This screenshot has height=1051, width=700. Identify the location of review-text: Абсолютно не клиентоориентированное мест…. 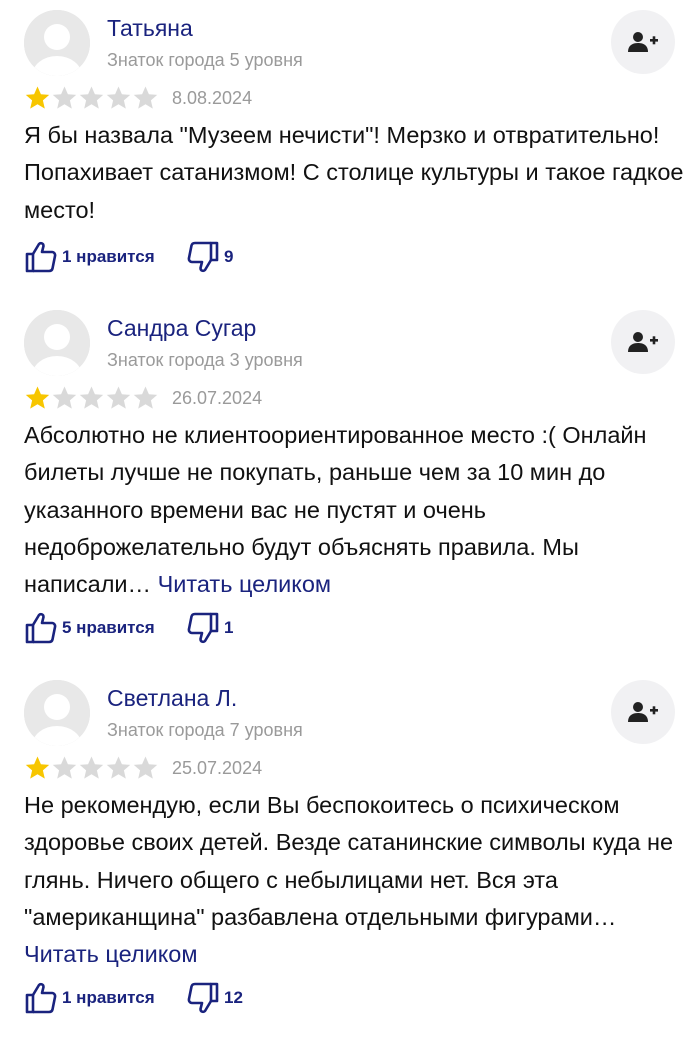
(335, 510).